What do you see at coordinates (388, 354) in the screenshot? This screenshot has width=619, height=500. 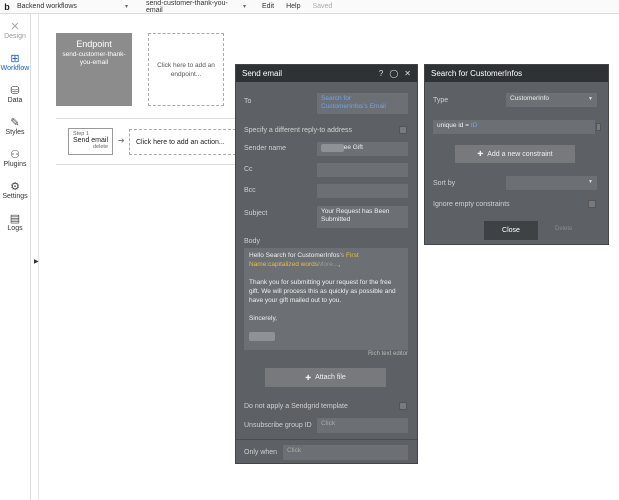 I see `rich-text-editor-link: Rich text editor` at bounding box center [388, 354].